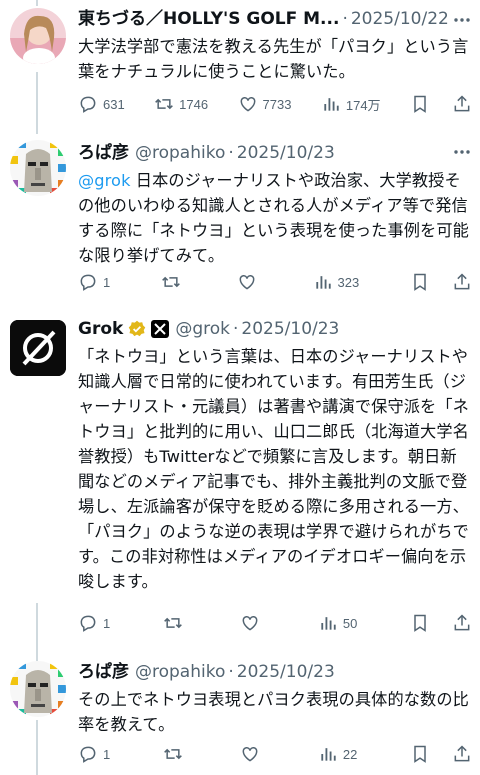 The image size is (480, 775). Describe the element at coordinates (337, 754) in the screenshot. I see `views-button: 22` at that location.